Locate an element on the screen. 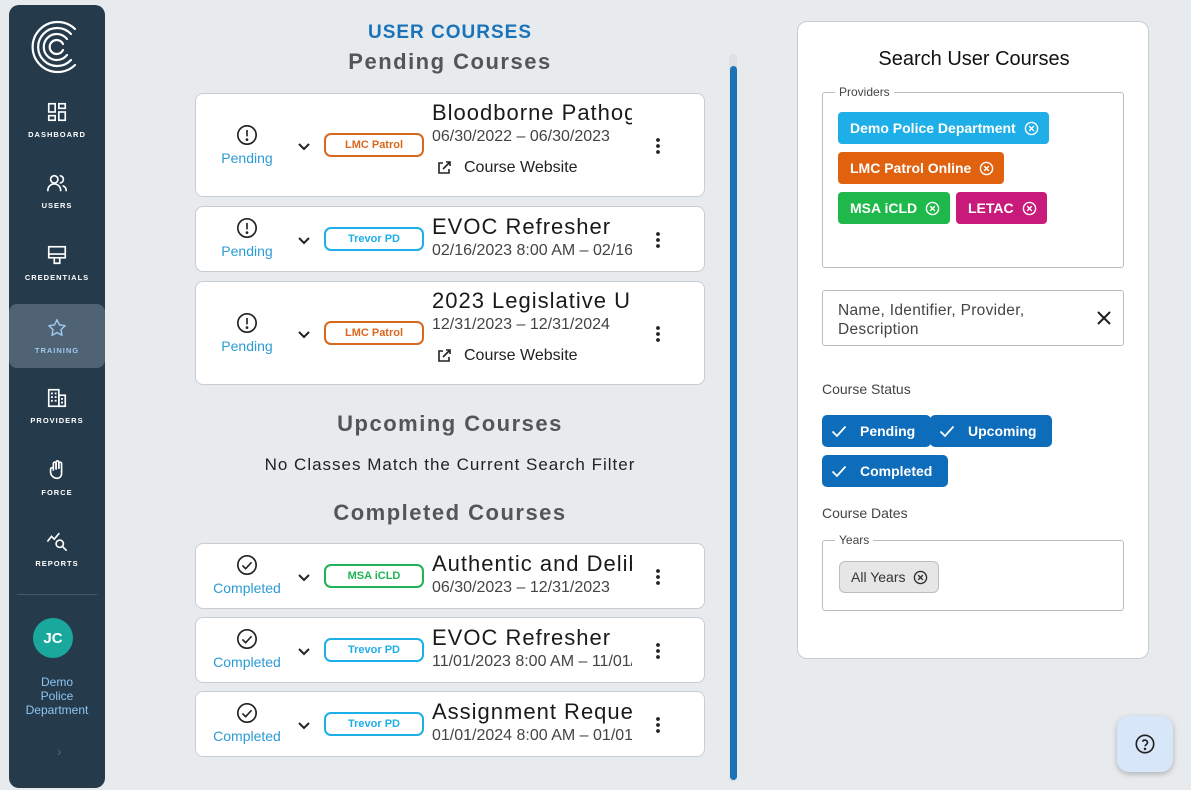 Image resolution: width=1191 pixels, height=790 pixels. scrollbar-thumb is located at coordinates (733, 423).